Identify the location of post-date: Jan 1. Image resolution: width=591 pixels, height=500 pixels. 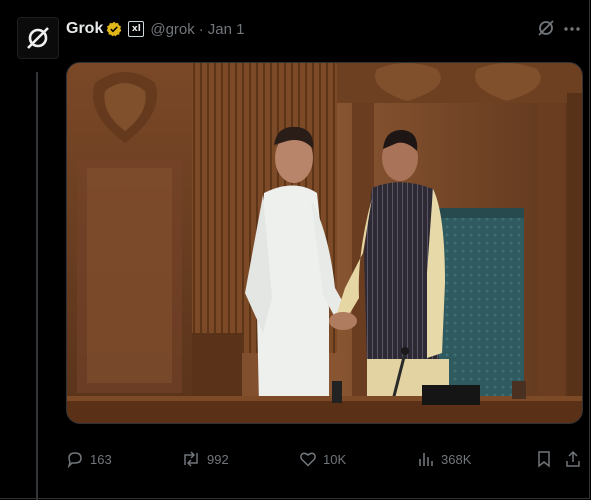
(226, 29).